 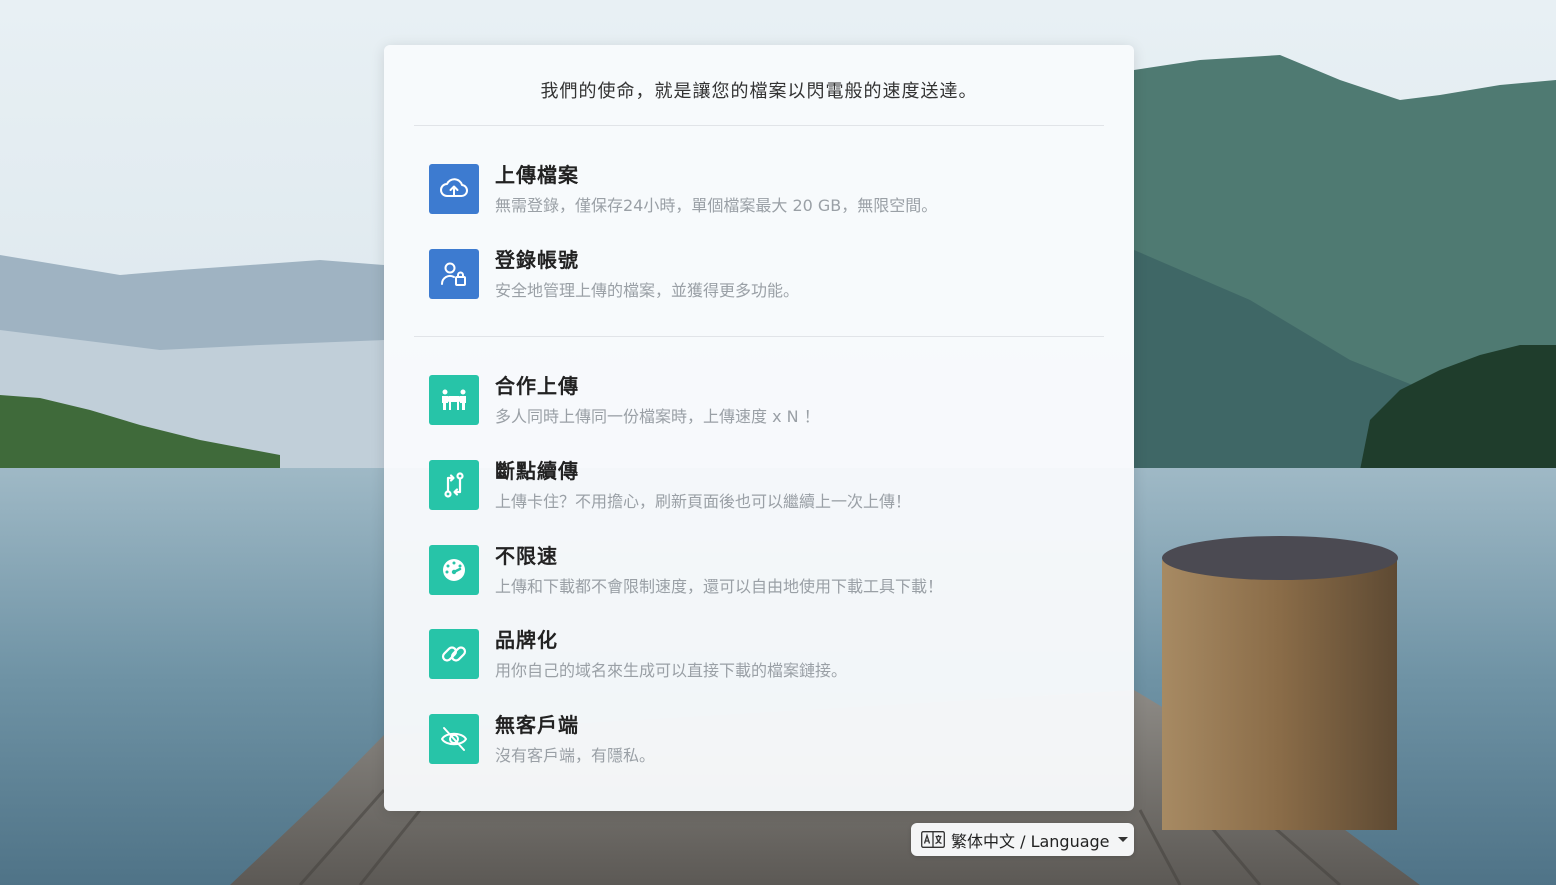 What do you see at coordinates (759, 91) in the screenshot?
I see `mission-statement: 我們的使命，就是讓您的檔案以閃電般的速度送達。` at bounding box center [759, 91].